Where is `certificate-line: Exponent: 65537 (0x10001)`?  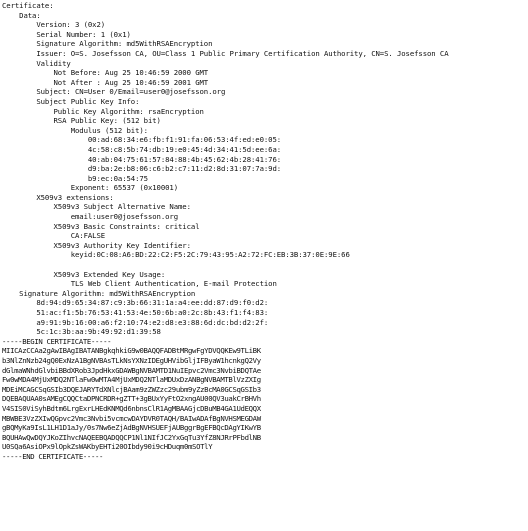
certificate-line: Exponent: 65537 (0x10001) is located at coordinates (90, 188).